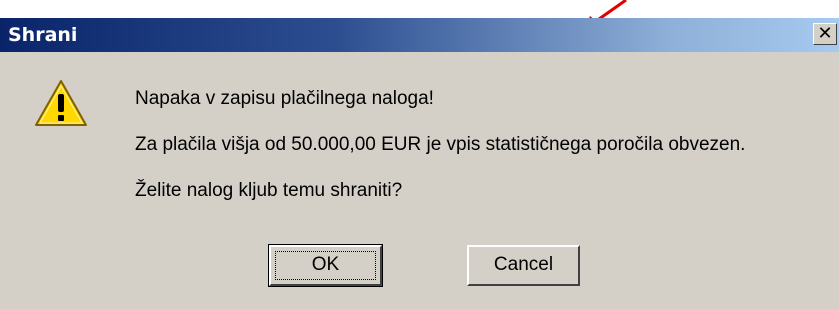 The image size is (839, 309). I want to click on ok-button-label: OK, so click(325, 264).